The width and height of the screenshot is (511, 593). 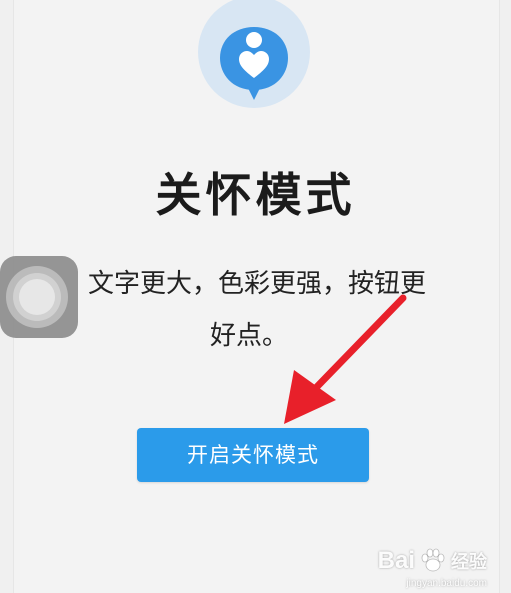 I want to click on page-title: 关怀模式, so click(x=255, y=195).